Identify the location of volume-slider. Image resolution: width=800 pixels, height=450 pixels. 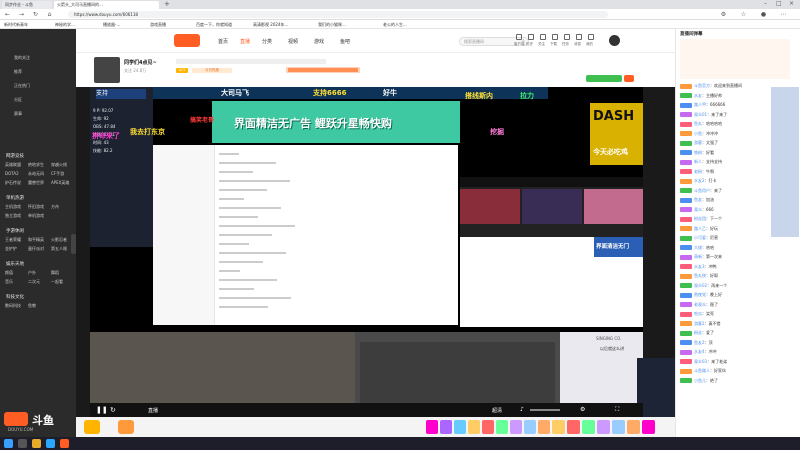
(545, 410).